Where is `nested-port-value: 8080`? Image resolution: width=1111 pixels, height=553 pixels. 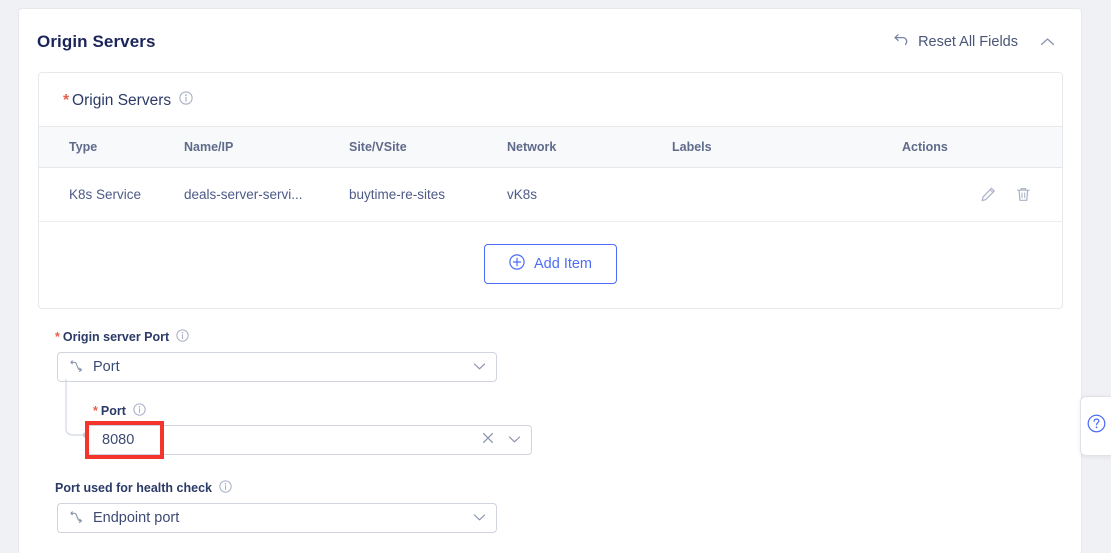
nested-port-value: 8080 is located at coordinates (118, 440).